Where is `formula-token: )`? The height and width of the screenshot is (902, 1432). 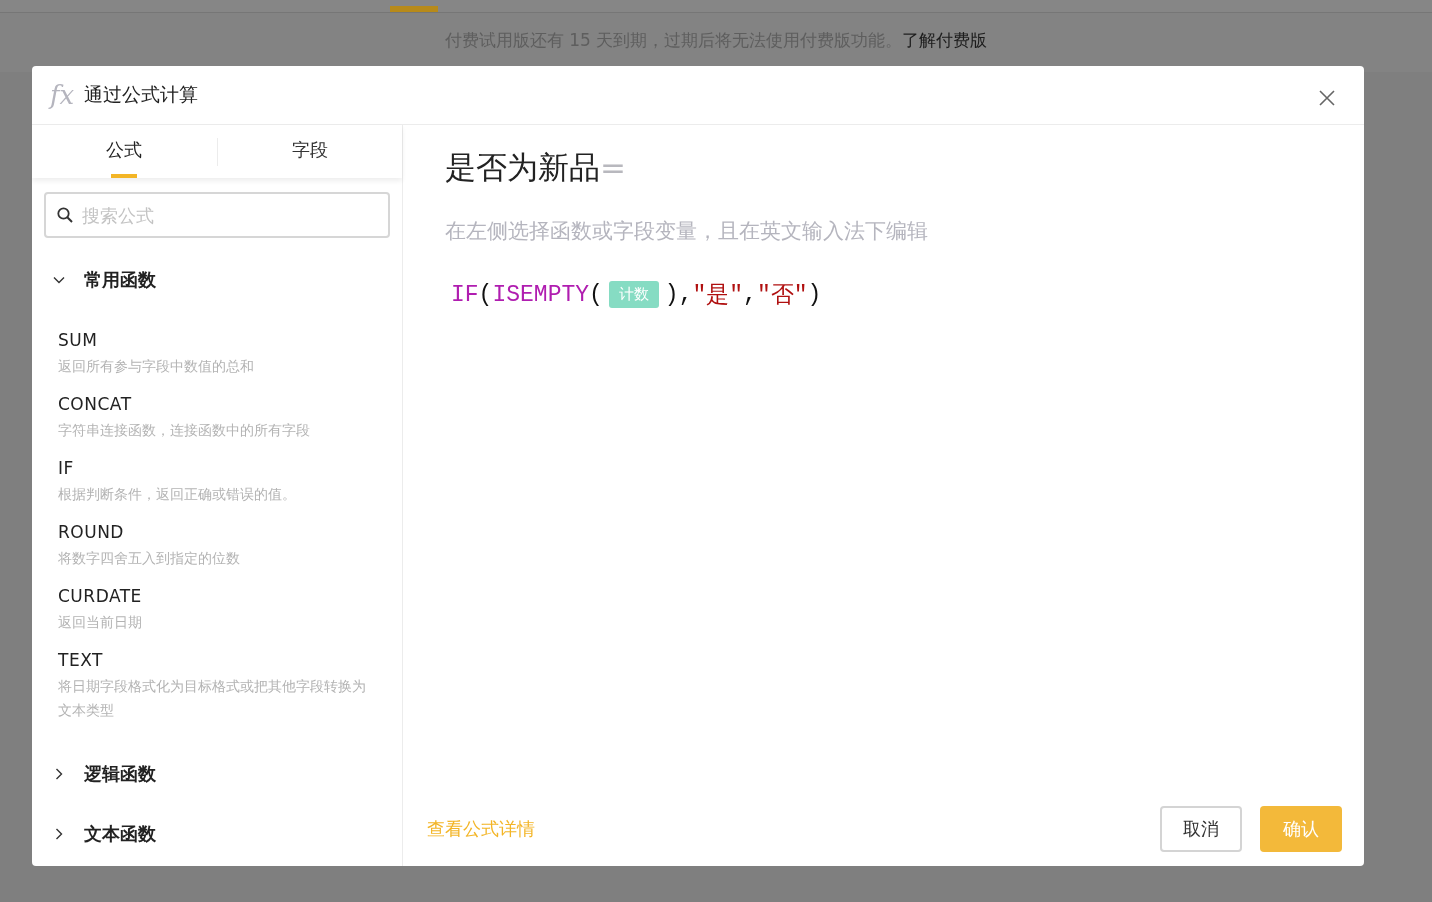 formula-token: ) is located at coordinates (814, 294).